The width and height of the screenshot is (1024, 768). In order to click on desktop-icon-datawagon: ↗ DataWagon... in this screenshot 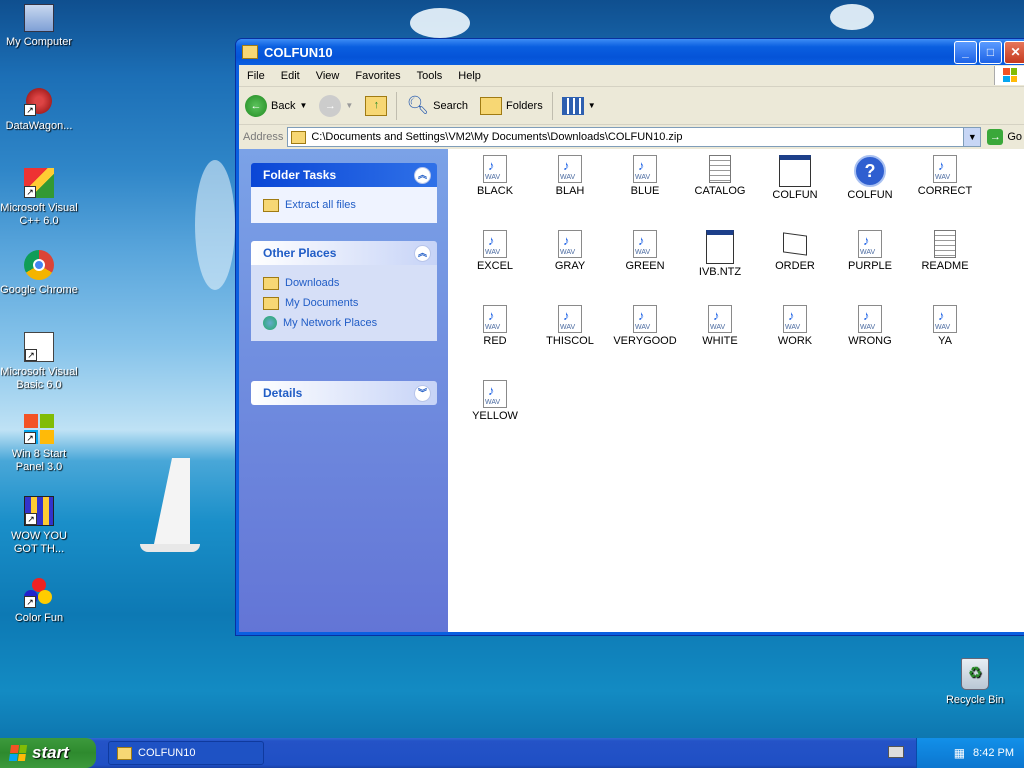, I will do `click(39, 109)`.